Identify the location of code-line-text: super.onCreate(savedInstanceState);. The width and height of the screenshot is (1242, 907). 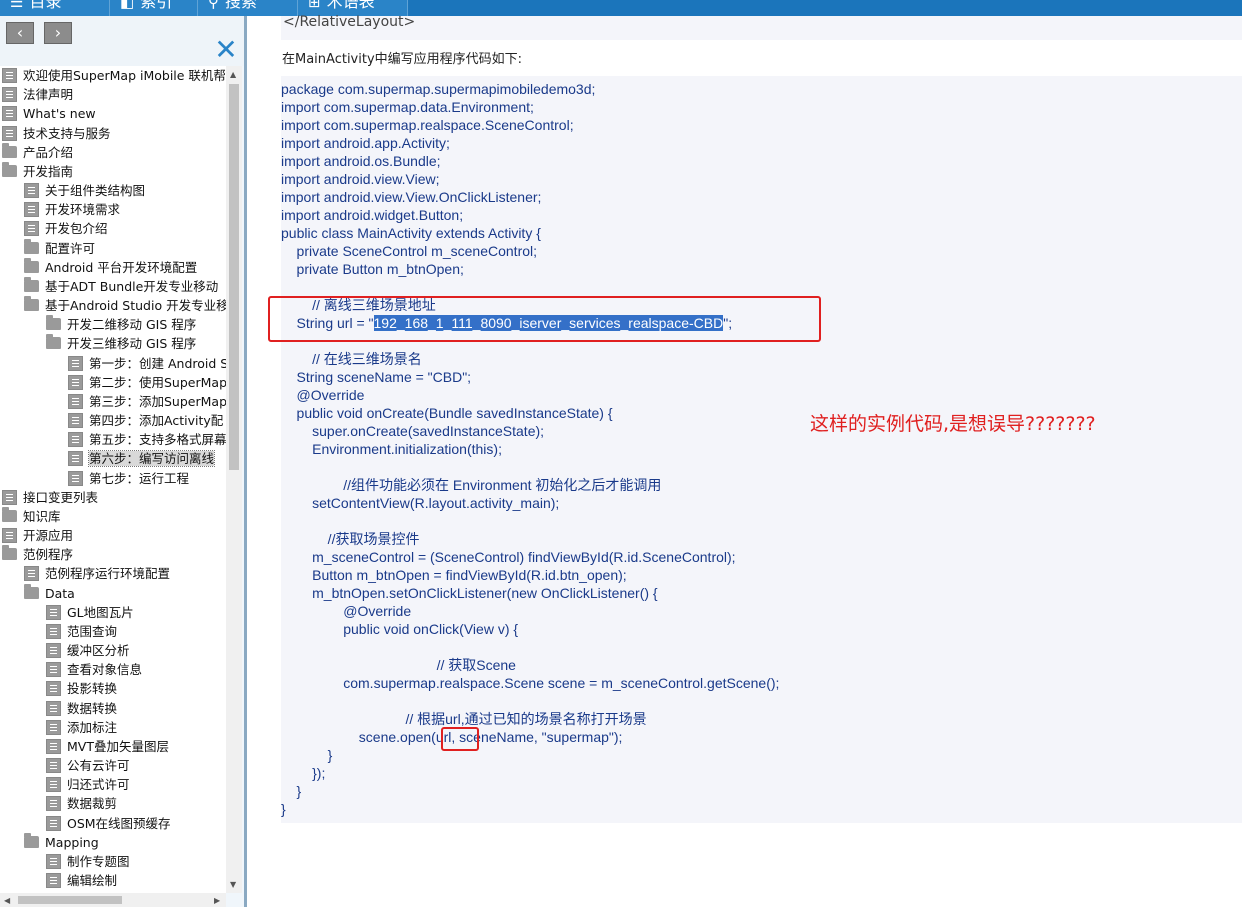
(413, 431).